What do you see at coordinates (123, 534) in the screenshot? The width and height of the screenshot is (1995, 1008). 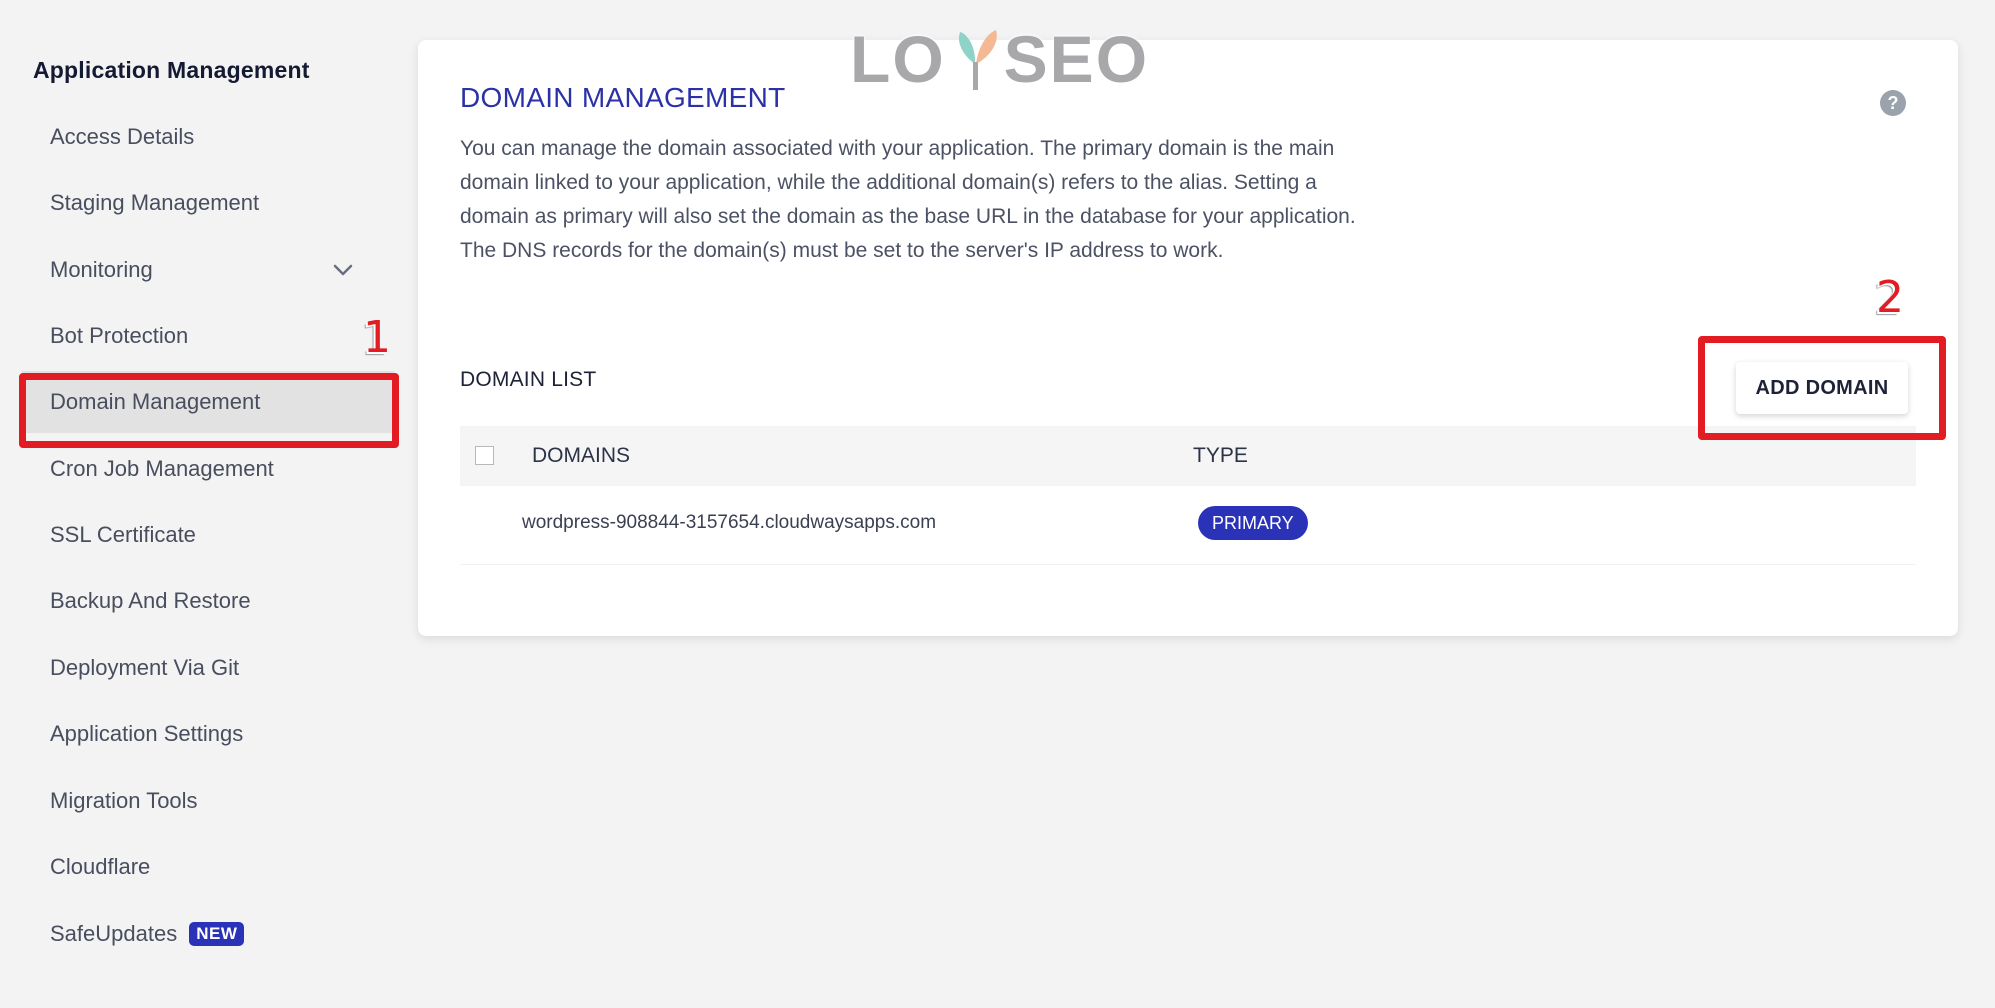 I see `sidebar-item-label: SSL Certificate` at bounding box center [123, 534].